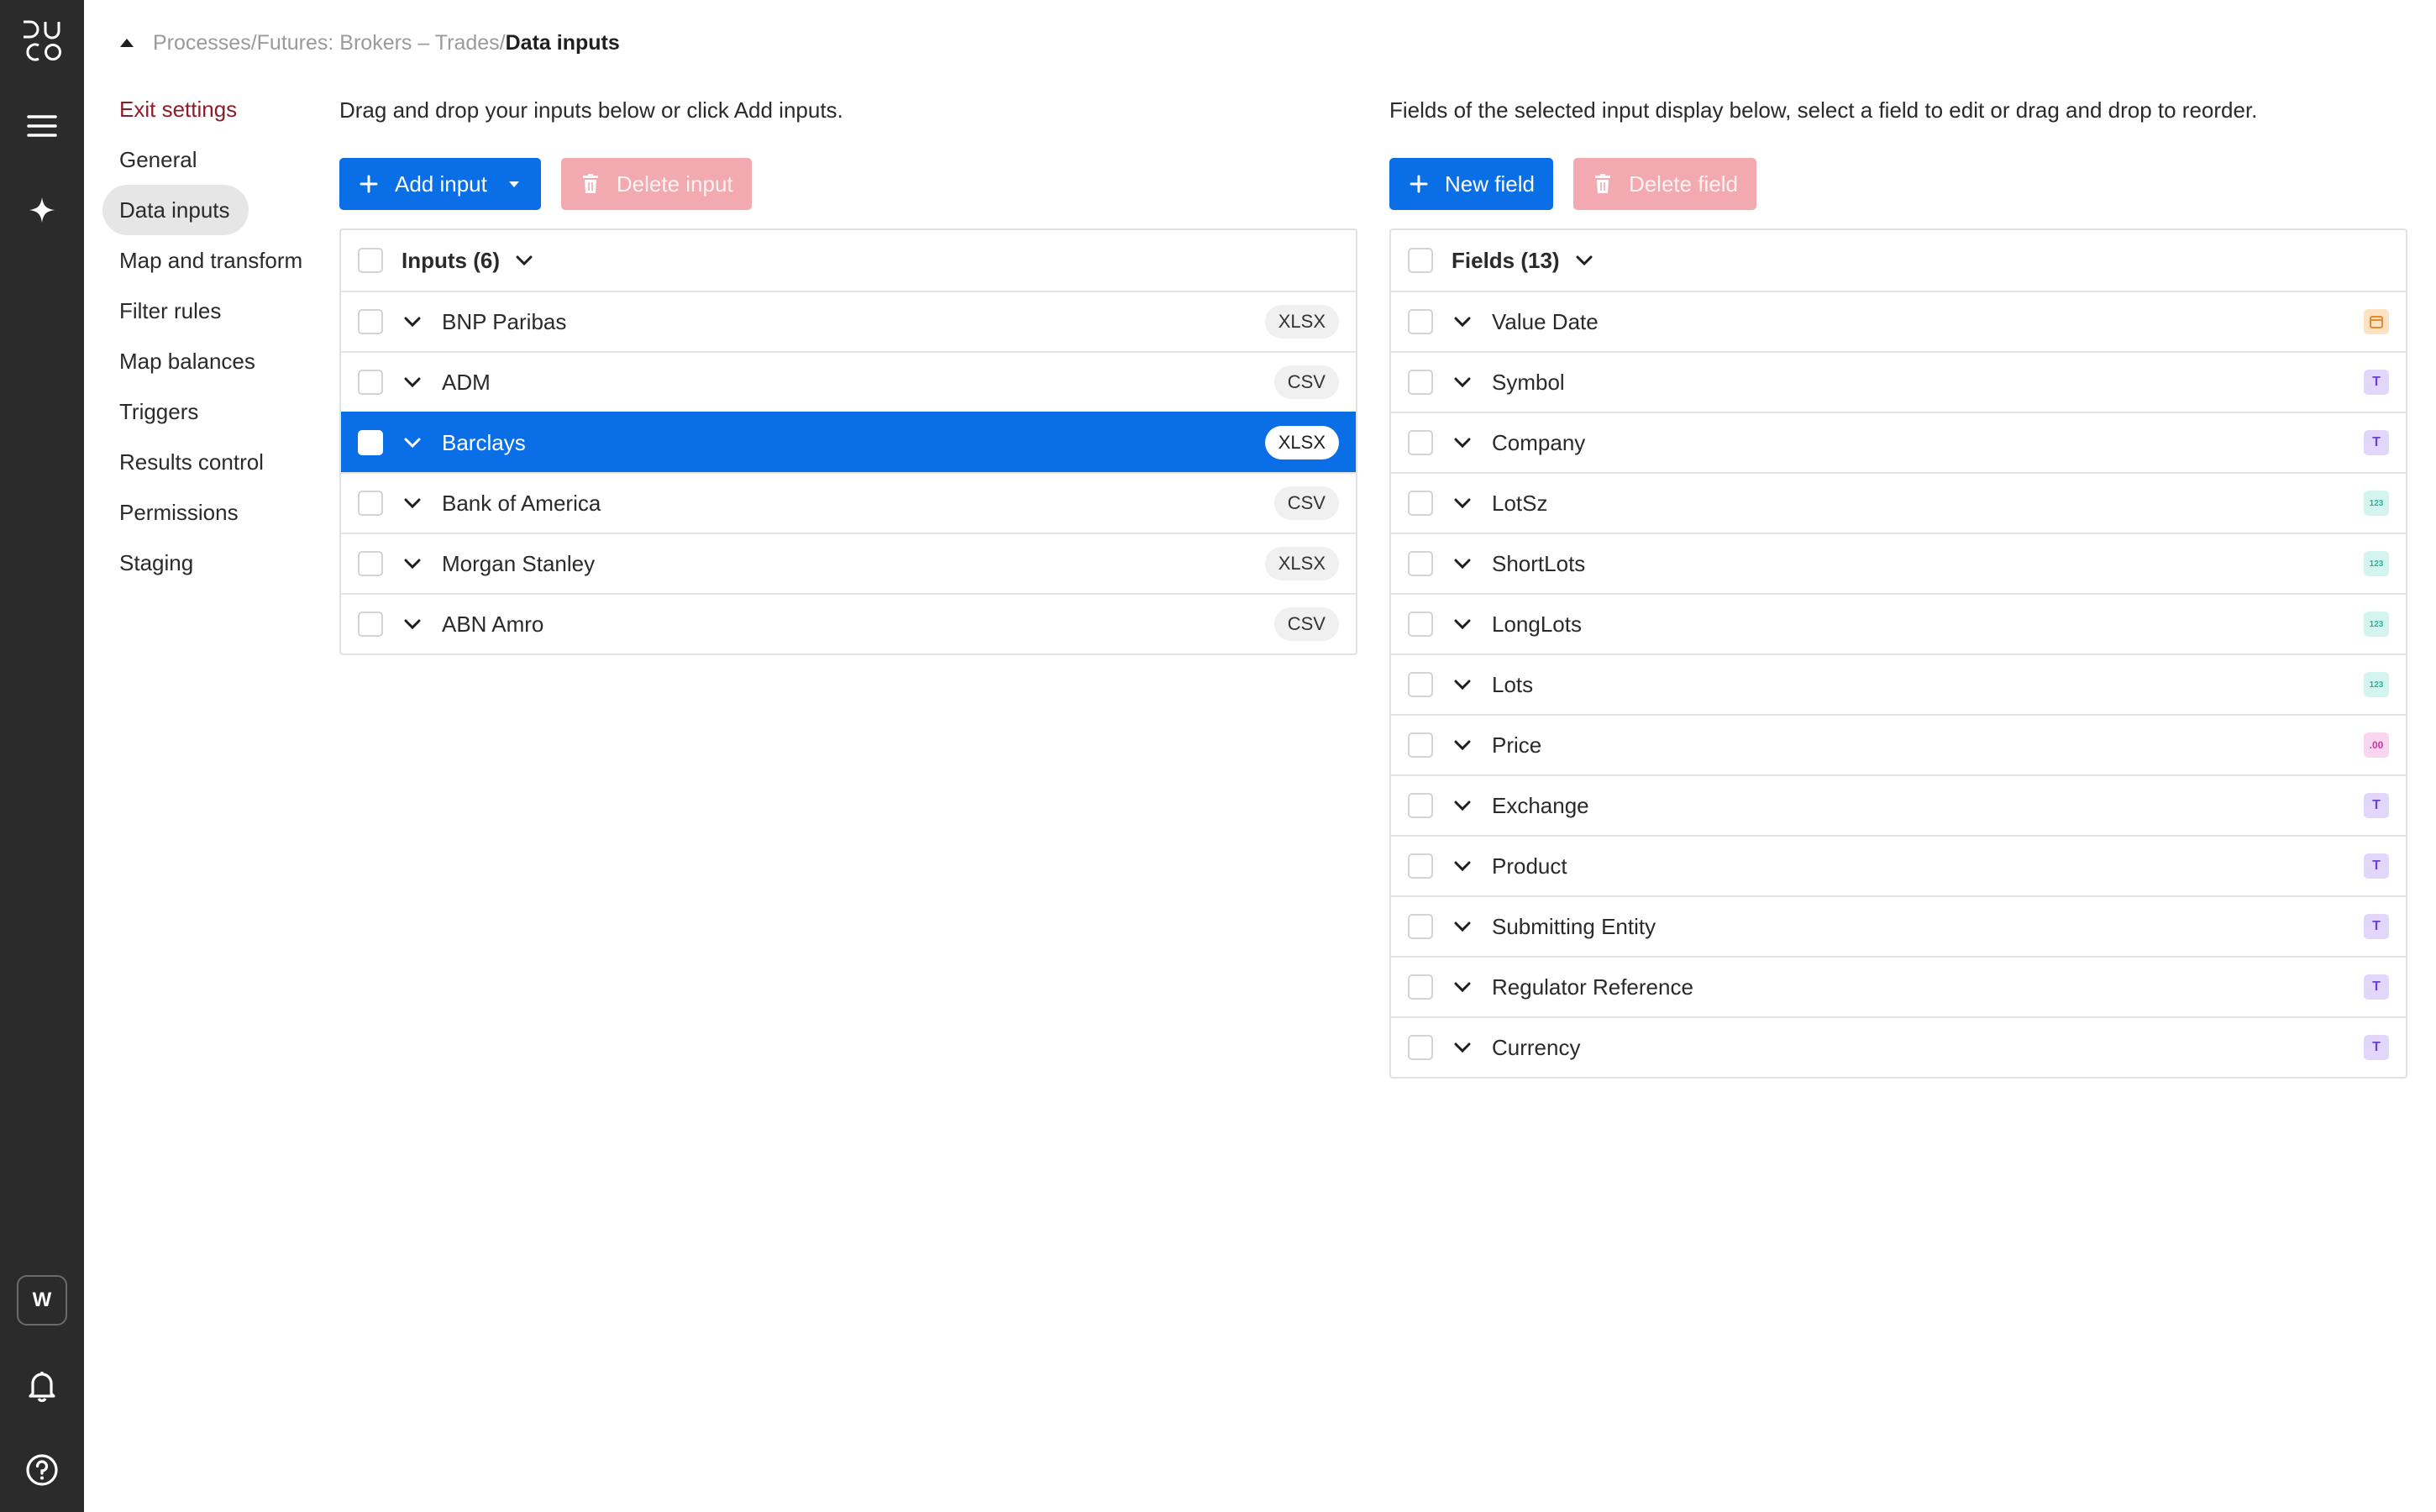  What do you see at coordinates (848, 563) in the screenshot?
I see `input-row: Morgan Stanley XLSX` at bounding box center [848, 563].